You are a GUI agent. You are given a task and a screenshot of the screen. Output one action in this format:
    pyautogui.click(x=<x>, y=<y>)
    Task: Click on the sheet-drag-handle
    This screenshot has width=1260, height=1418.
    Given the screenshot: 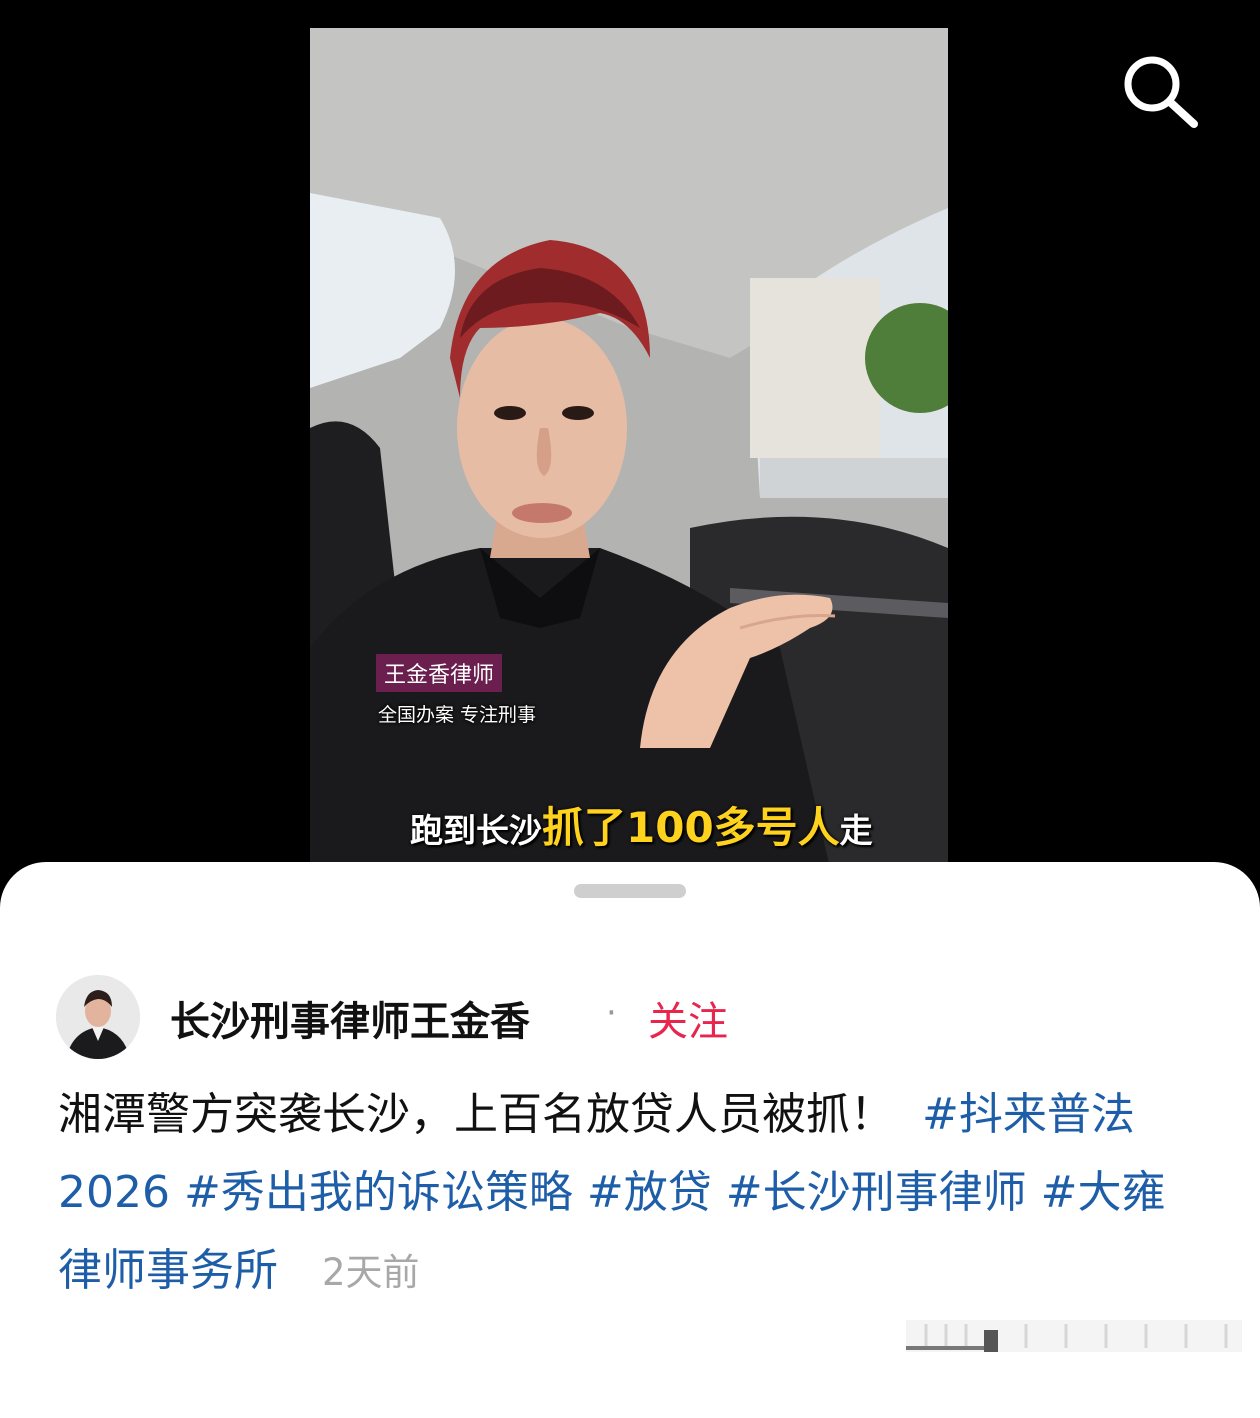 What is the action you would take?
    pyautogui.click(x=630, y=891)
    